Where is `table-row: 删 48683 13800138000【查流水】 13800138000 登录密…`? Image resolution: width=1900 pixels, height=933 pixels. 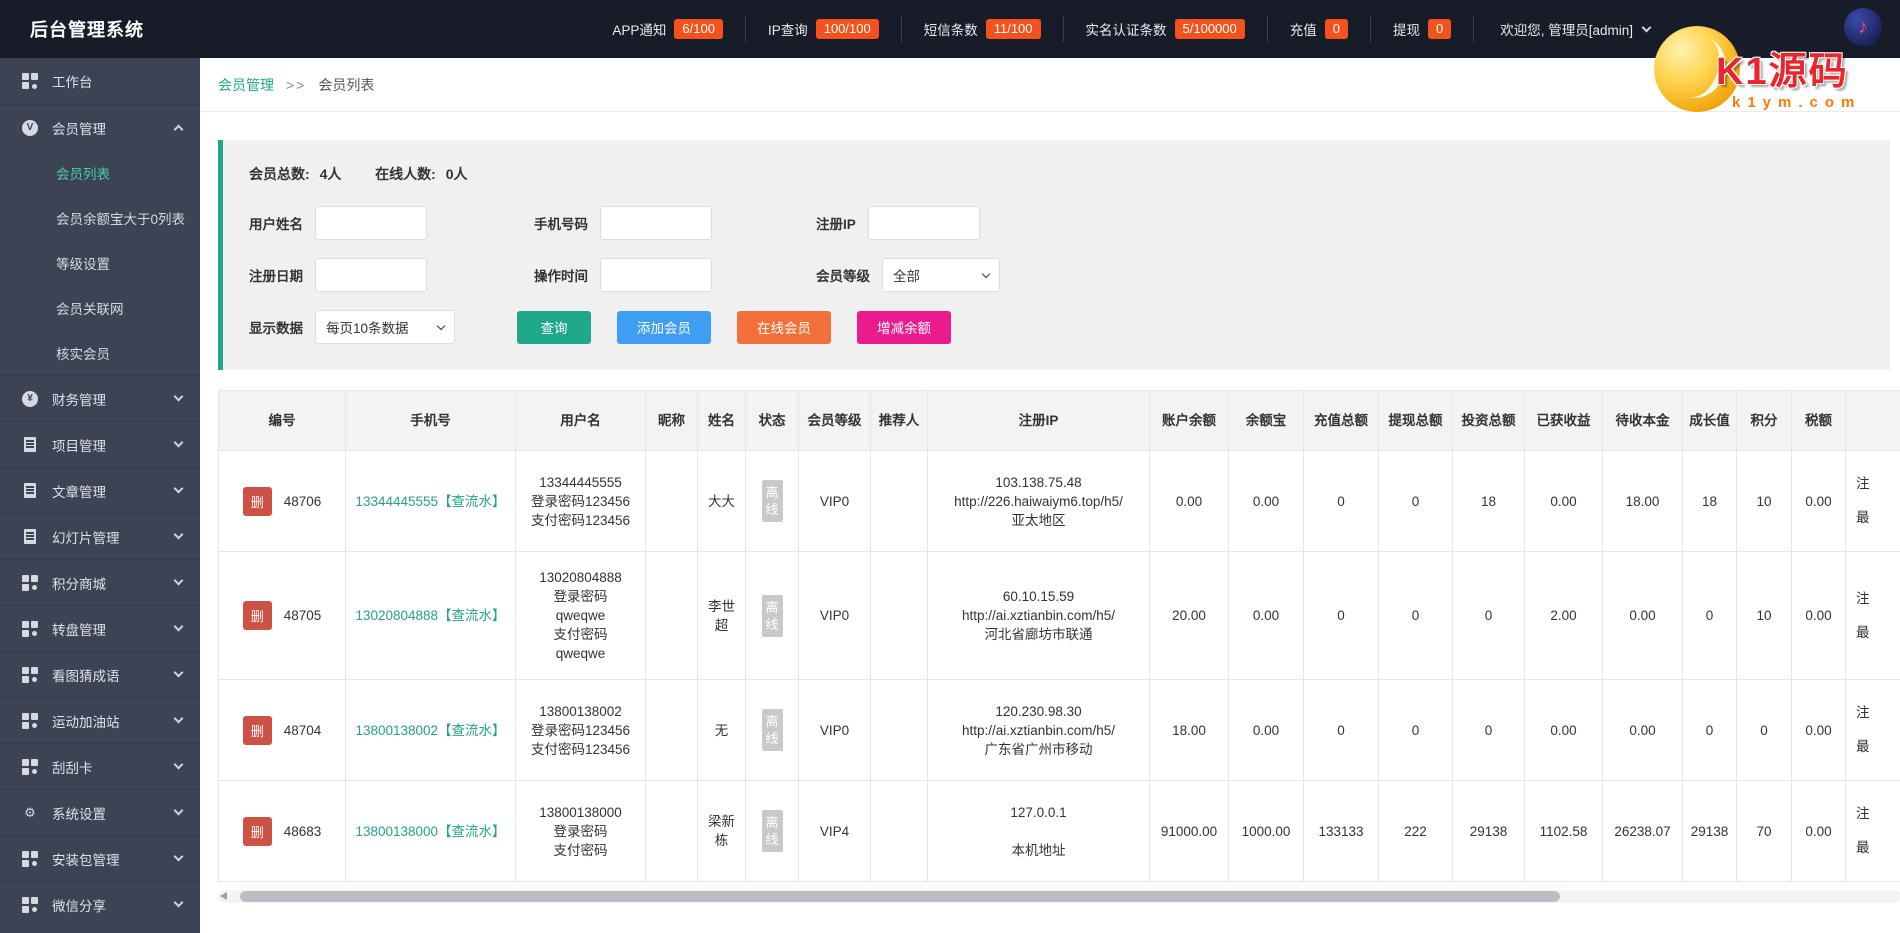
table-row: 删 48683 13800138000【查流水】 13800138000 登录密… is located at coordinates (1059, 831).